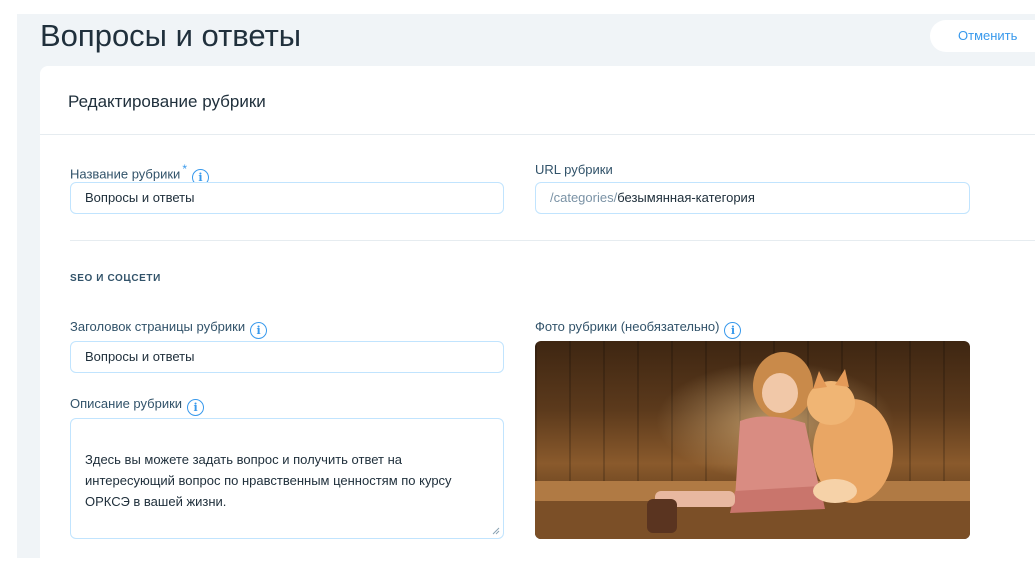  I want to click on page-title: Вопросы и ответы, so click(171, 35).